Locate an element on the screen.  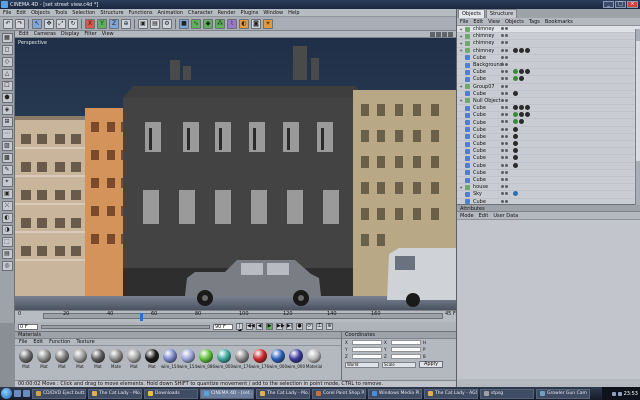
viewport-menu-cameras: Cameras is located at coordinates (45, 34).